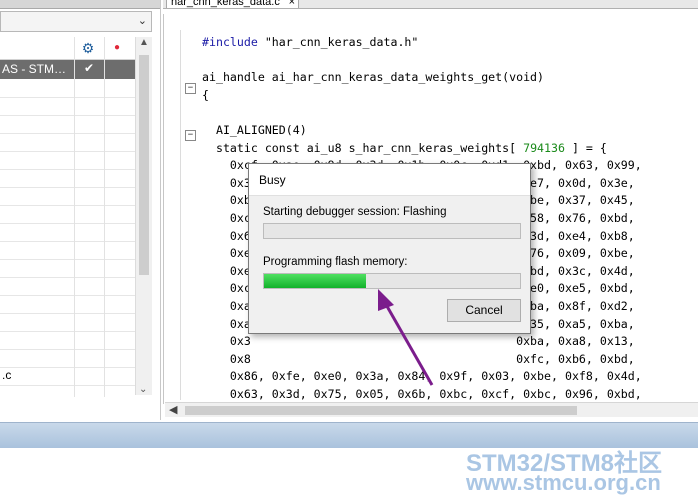 The image size is (698, 503). Describe the element at coordinates (355, 212) in the screenshot. I see `status-text-debugger: Starting debugger session: Flashing` at that location.